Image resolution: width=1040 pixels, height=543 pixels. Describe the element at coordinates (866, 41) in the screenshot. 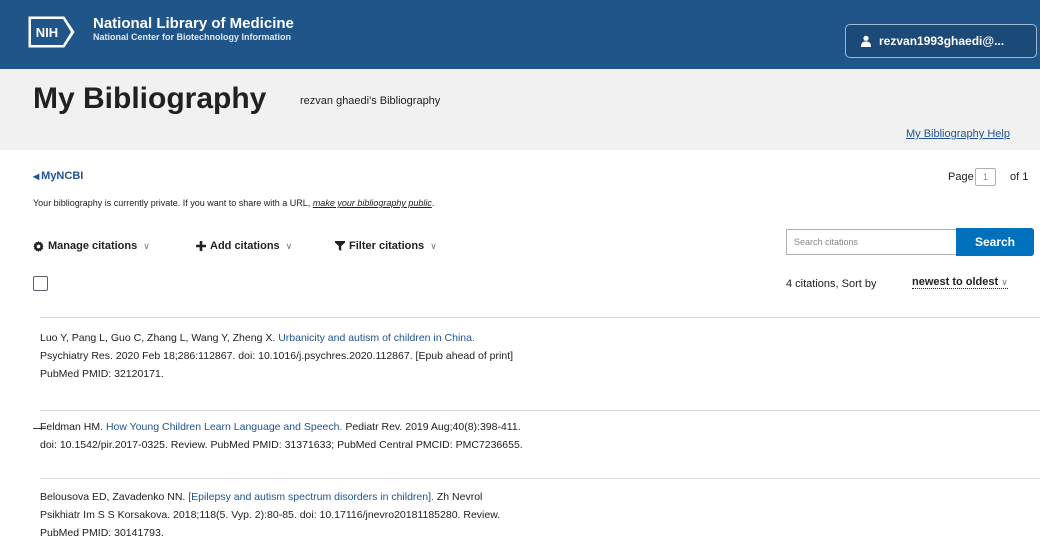

I see `user-icon` at that location.